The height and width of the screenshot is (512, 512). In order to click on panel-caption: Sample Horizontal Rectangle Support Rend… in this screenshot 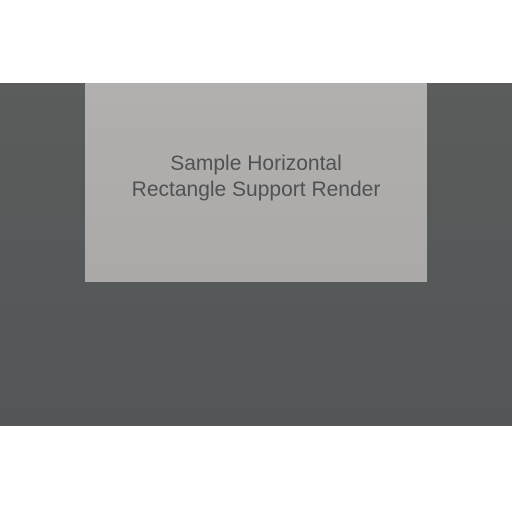, I will do `click(256, 177)`.